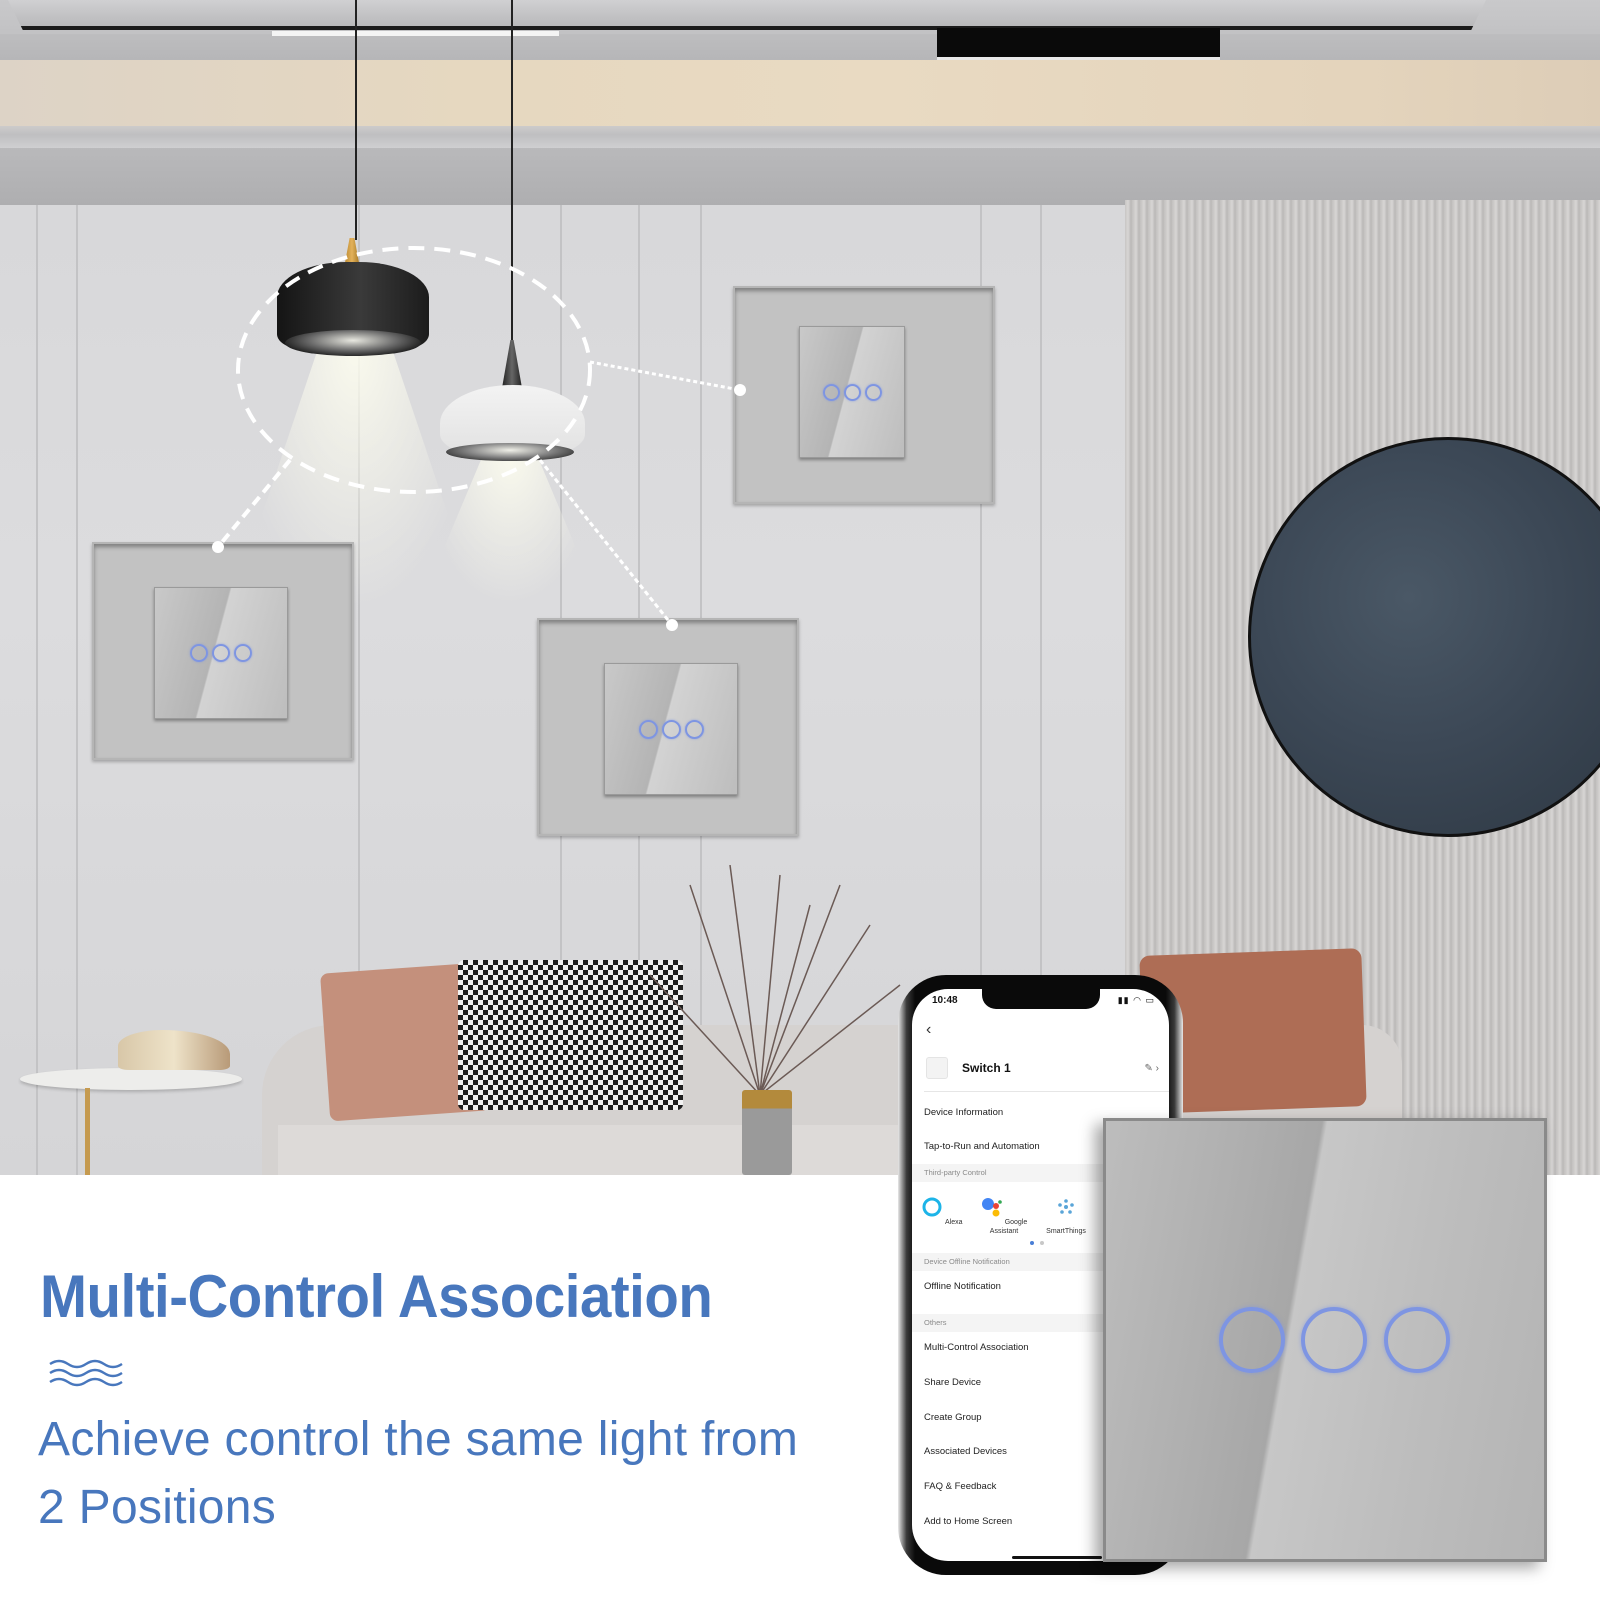  Describe the element at coordinates (1042, 1243) in the screenshot. I see `pager-dot` at that location.